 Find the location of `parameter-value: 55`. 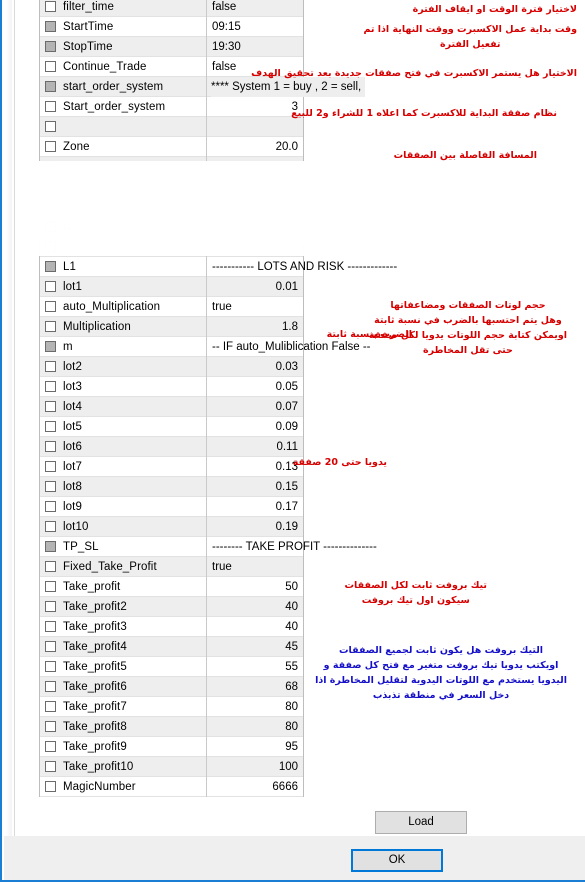

parameter-value: 55 is located at coordinates (254, 666).